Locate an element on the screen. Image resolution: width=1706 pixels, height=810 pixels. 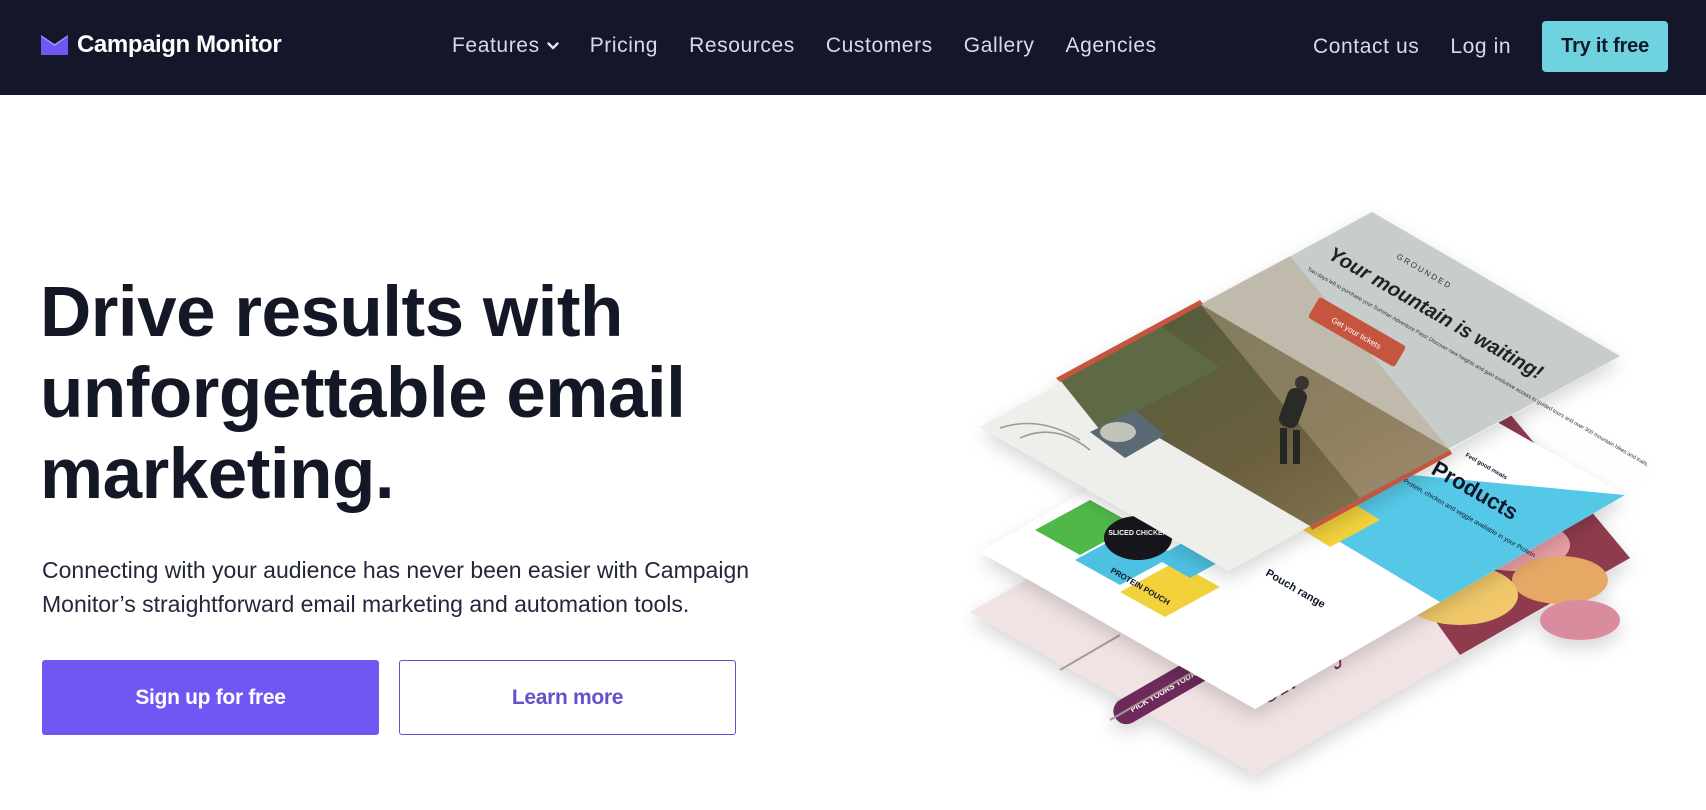
sign-up-button: Sign up for free is located at coordinates (210, 697).